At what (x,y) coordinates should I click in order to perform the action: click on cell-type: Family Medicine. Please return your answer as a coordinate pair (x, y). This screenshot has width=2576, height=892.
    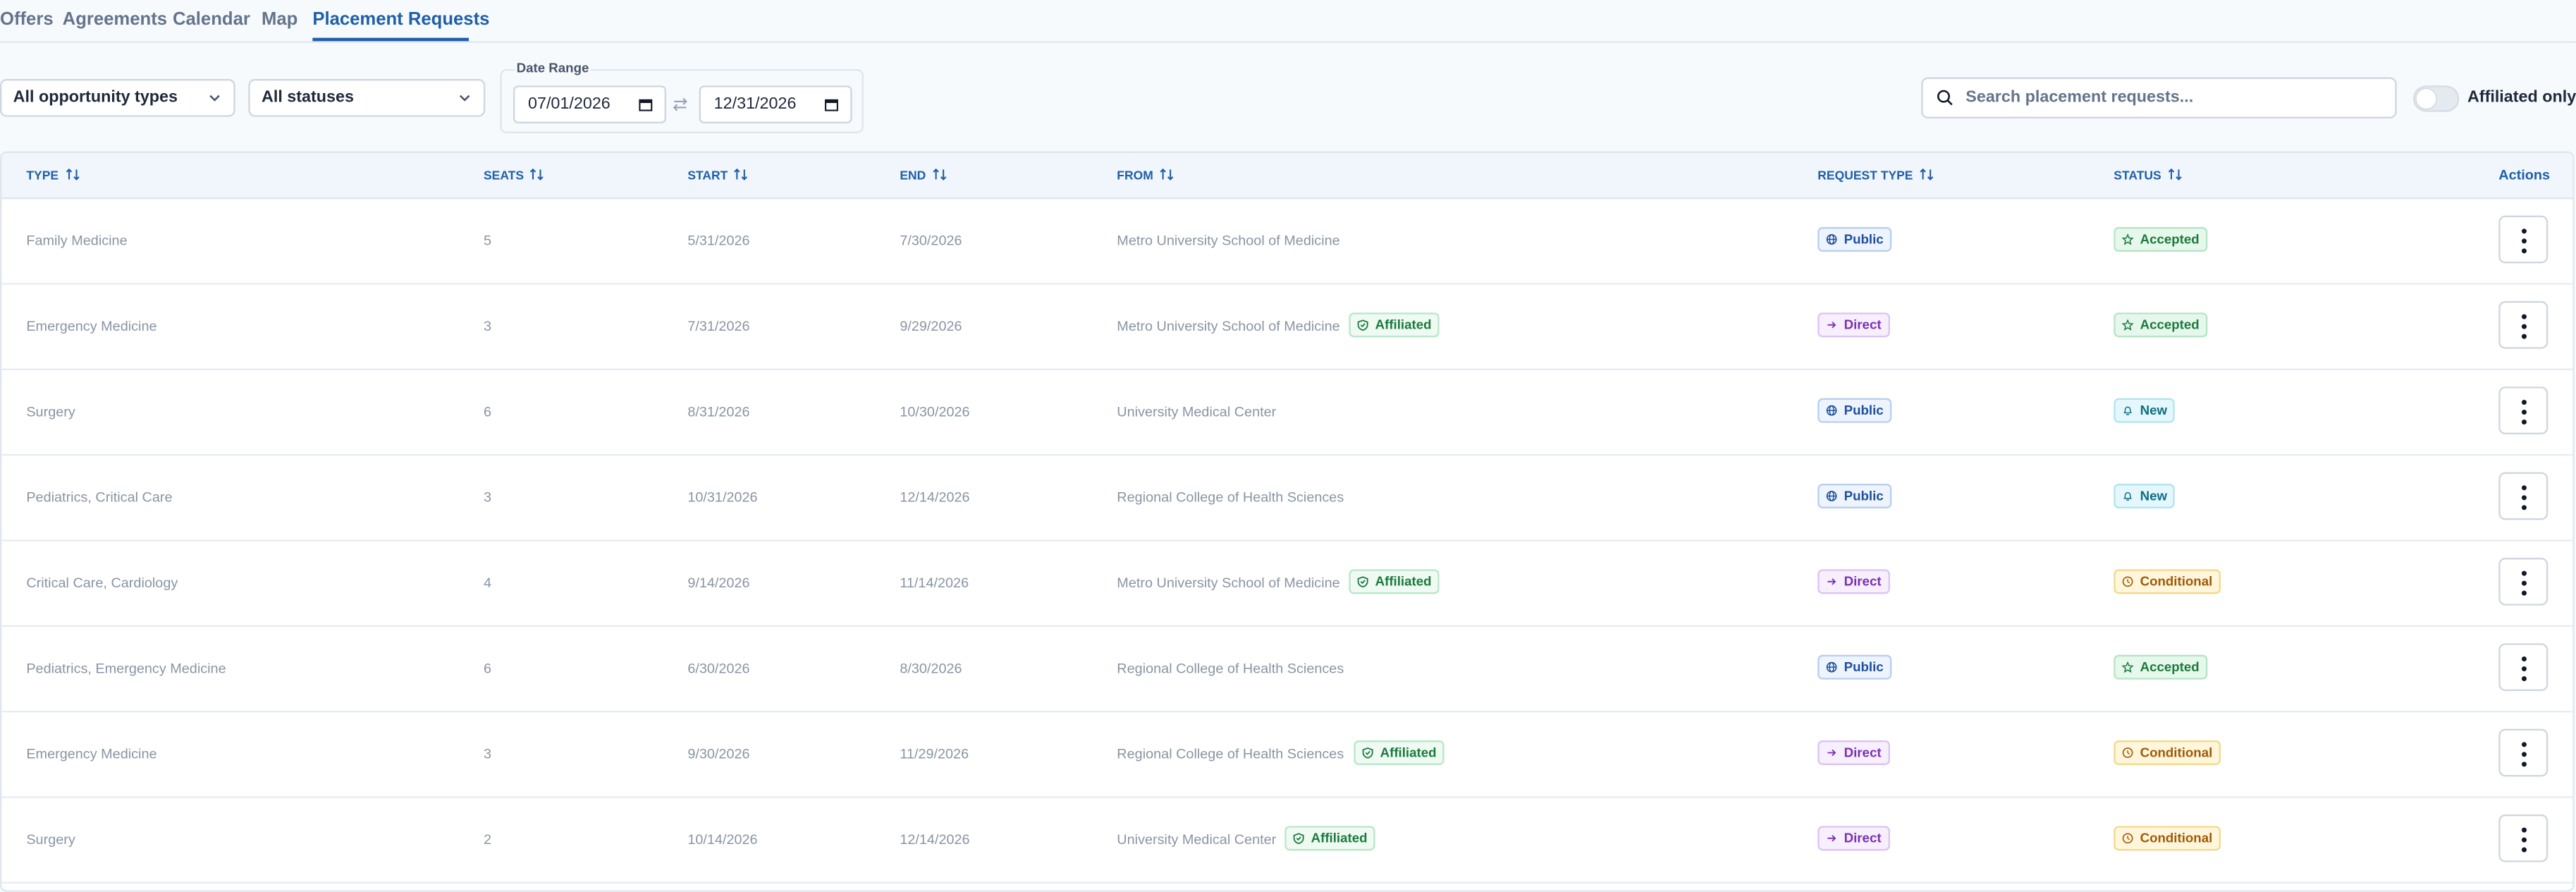
    Looking at the image, I should click on (77, 240).